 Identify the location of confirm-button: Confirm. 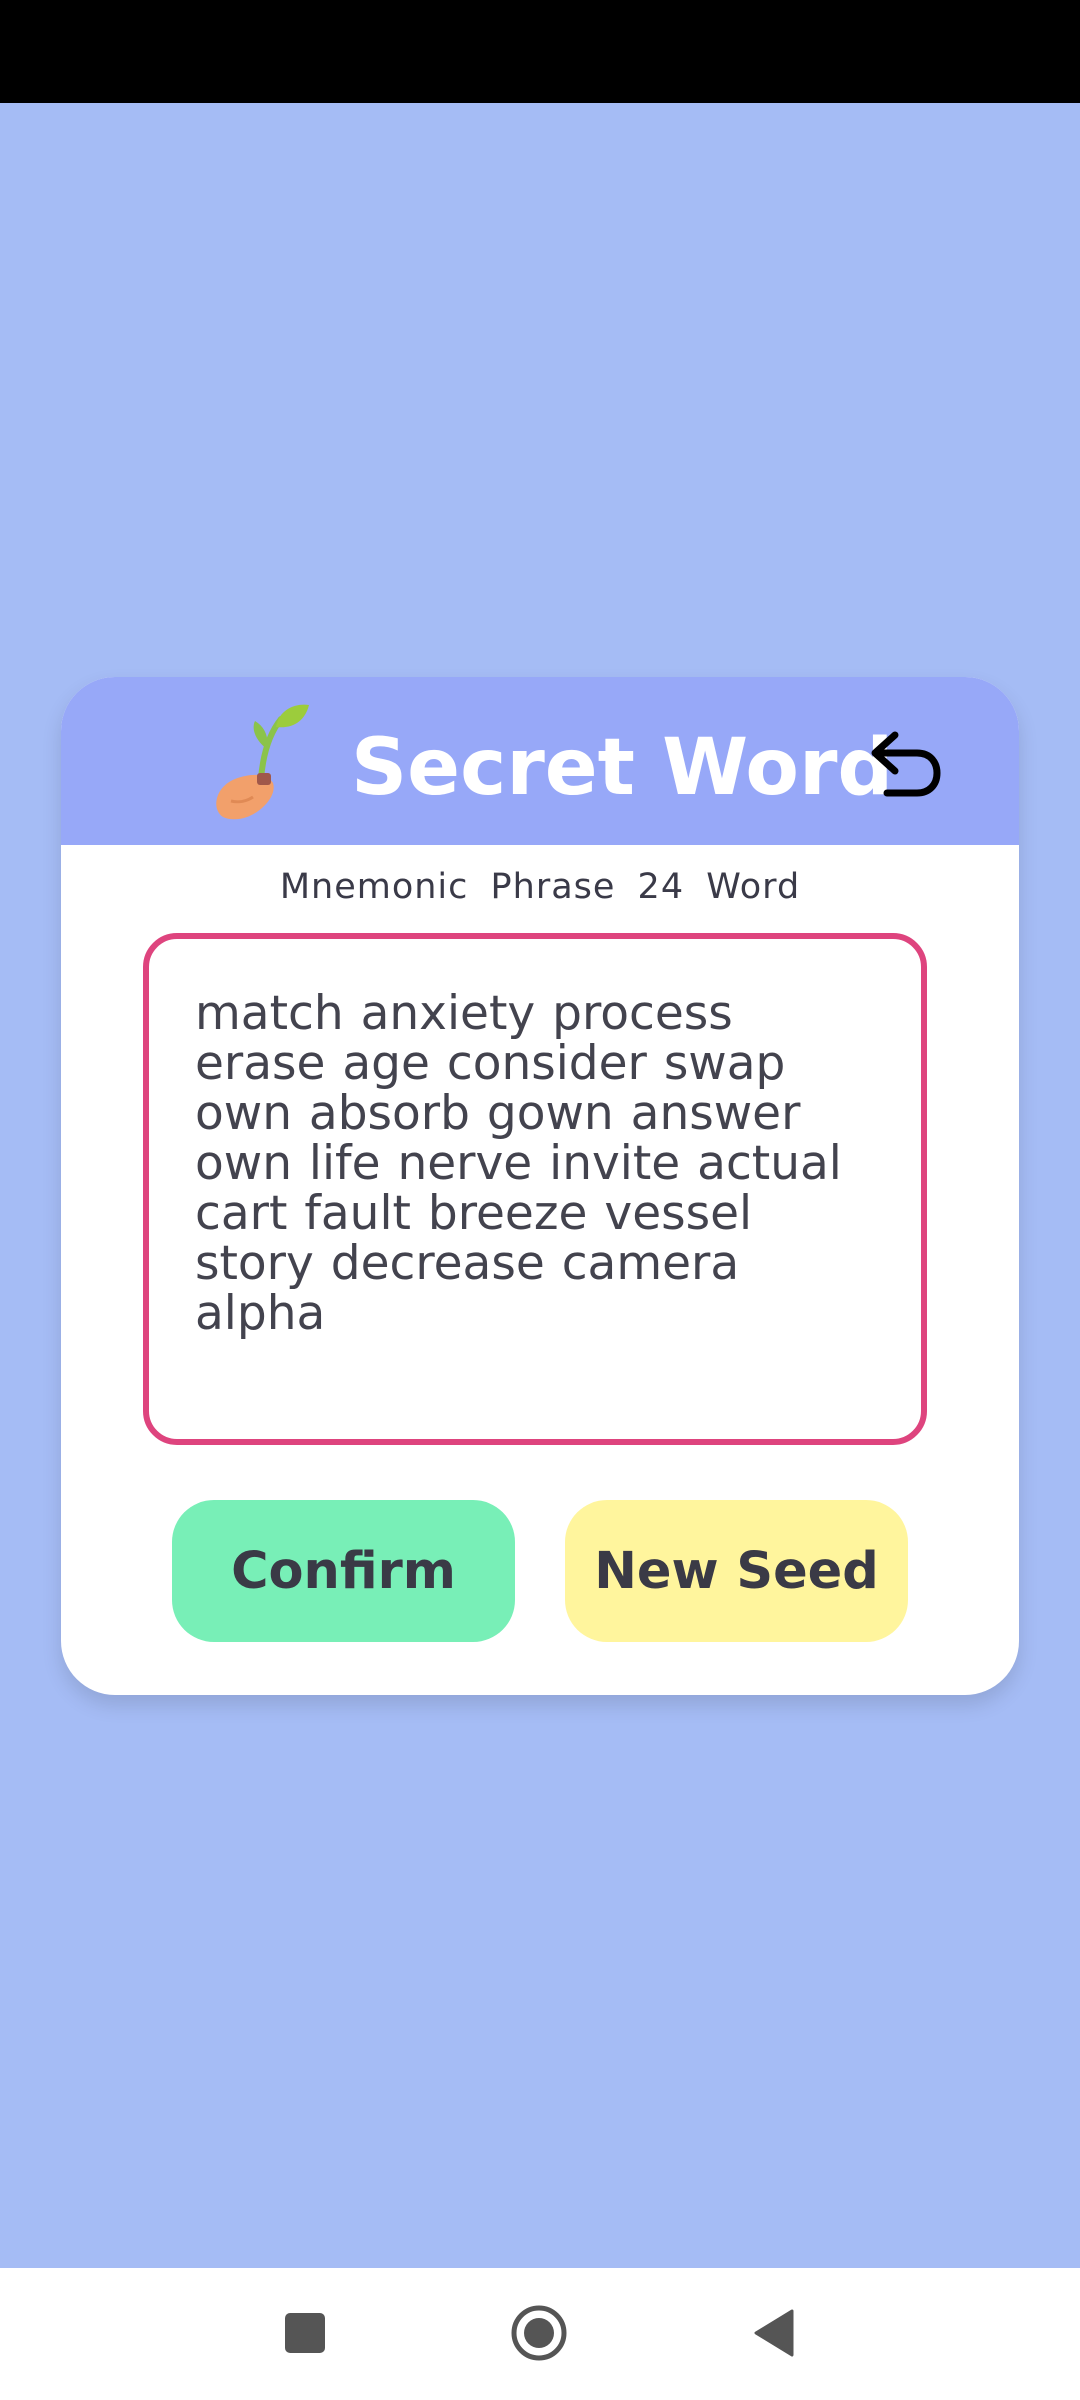
(343, 1571).